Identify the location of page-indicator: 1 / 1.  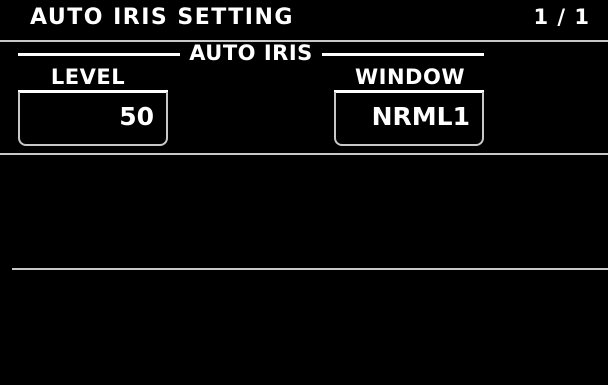
(561, 17).